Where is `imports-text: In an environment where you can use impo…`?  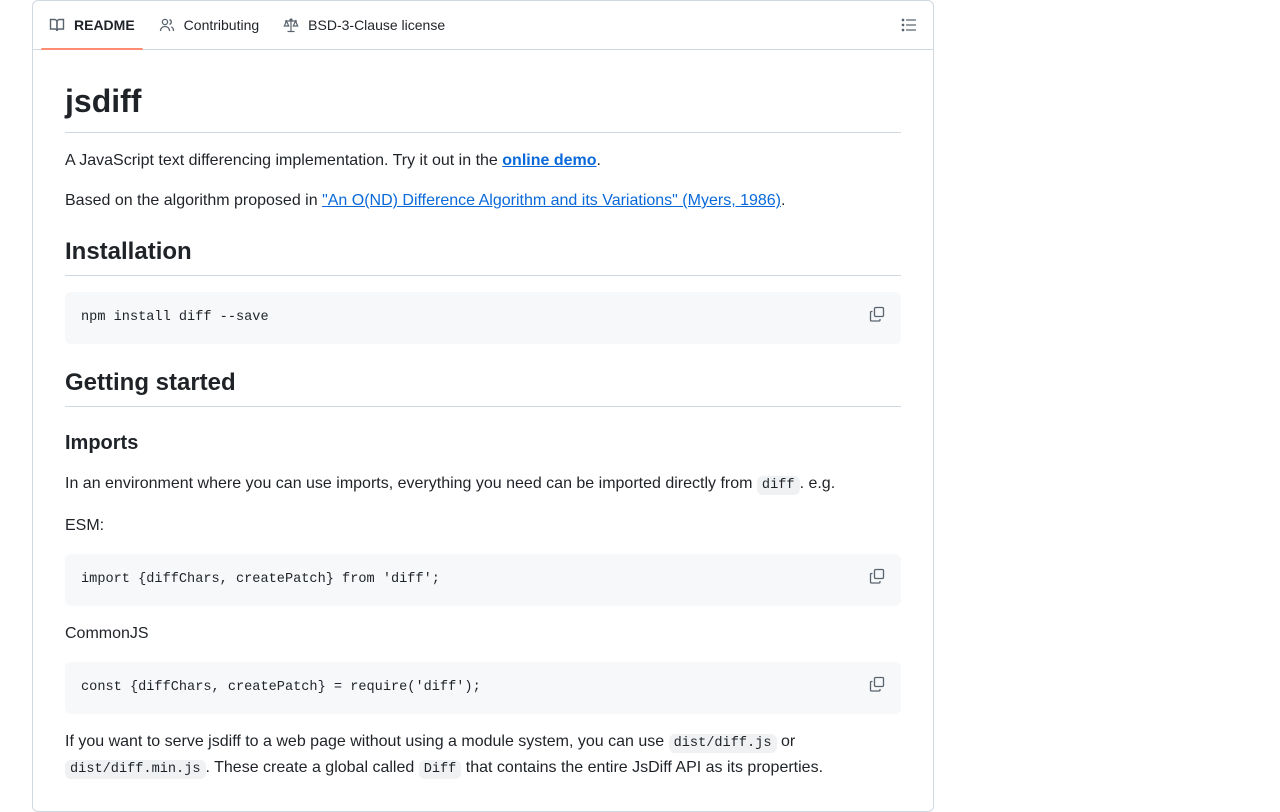
imports-text: In an environment where you can use impo… is located at coordinates (411, 483).